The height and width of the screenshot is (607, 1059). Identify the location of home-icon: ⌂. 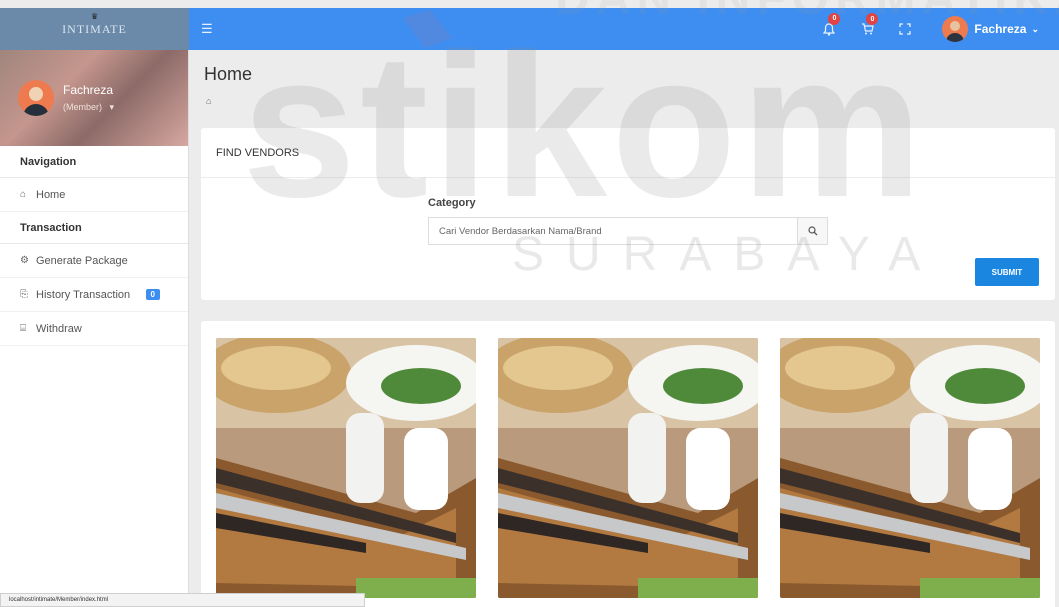
(23, 194).